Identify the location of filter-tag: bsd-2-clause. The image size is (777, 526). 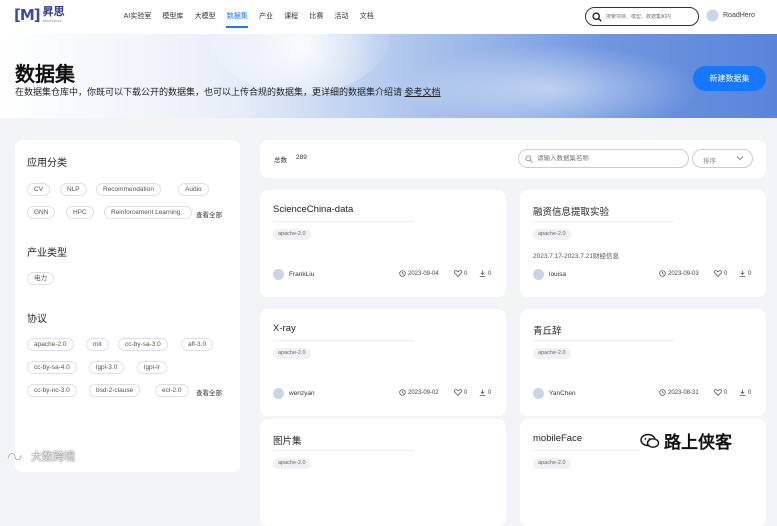
(115, 390).